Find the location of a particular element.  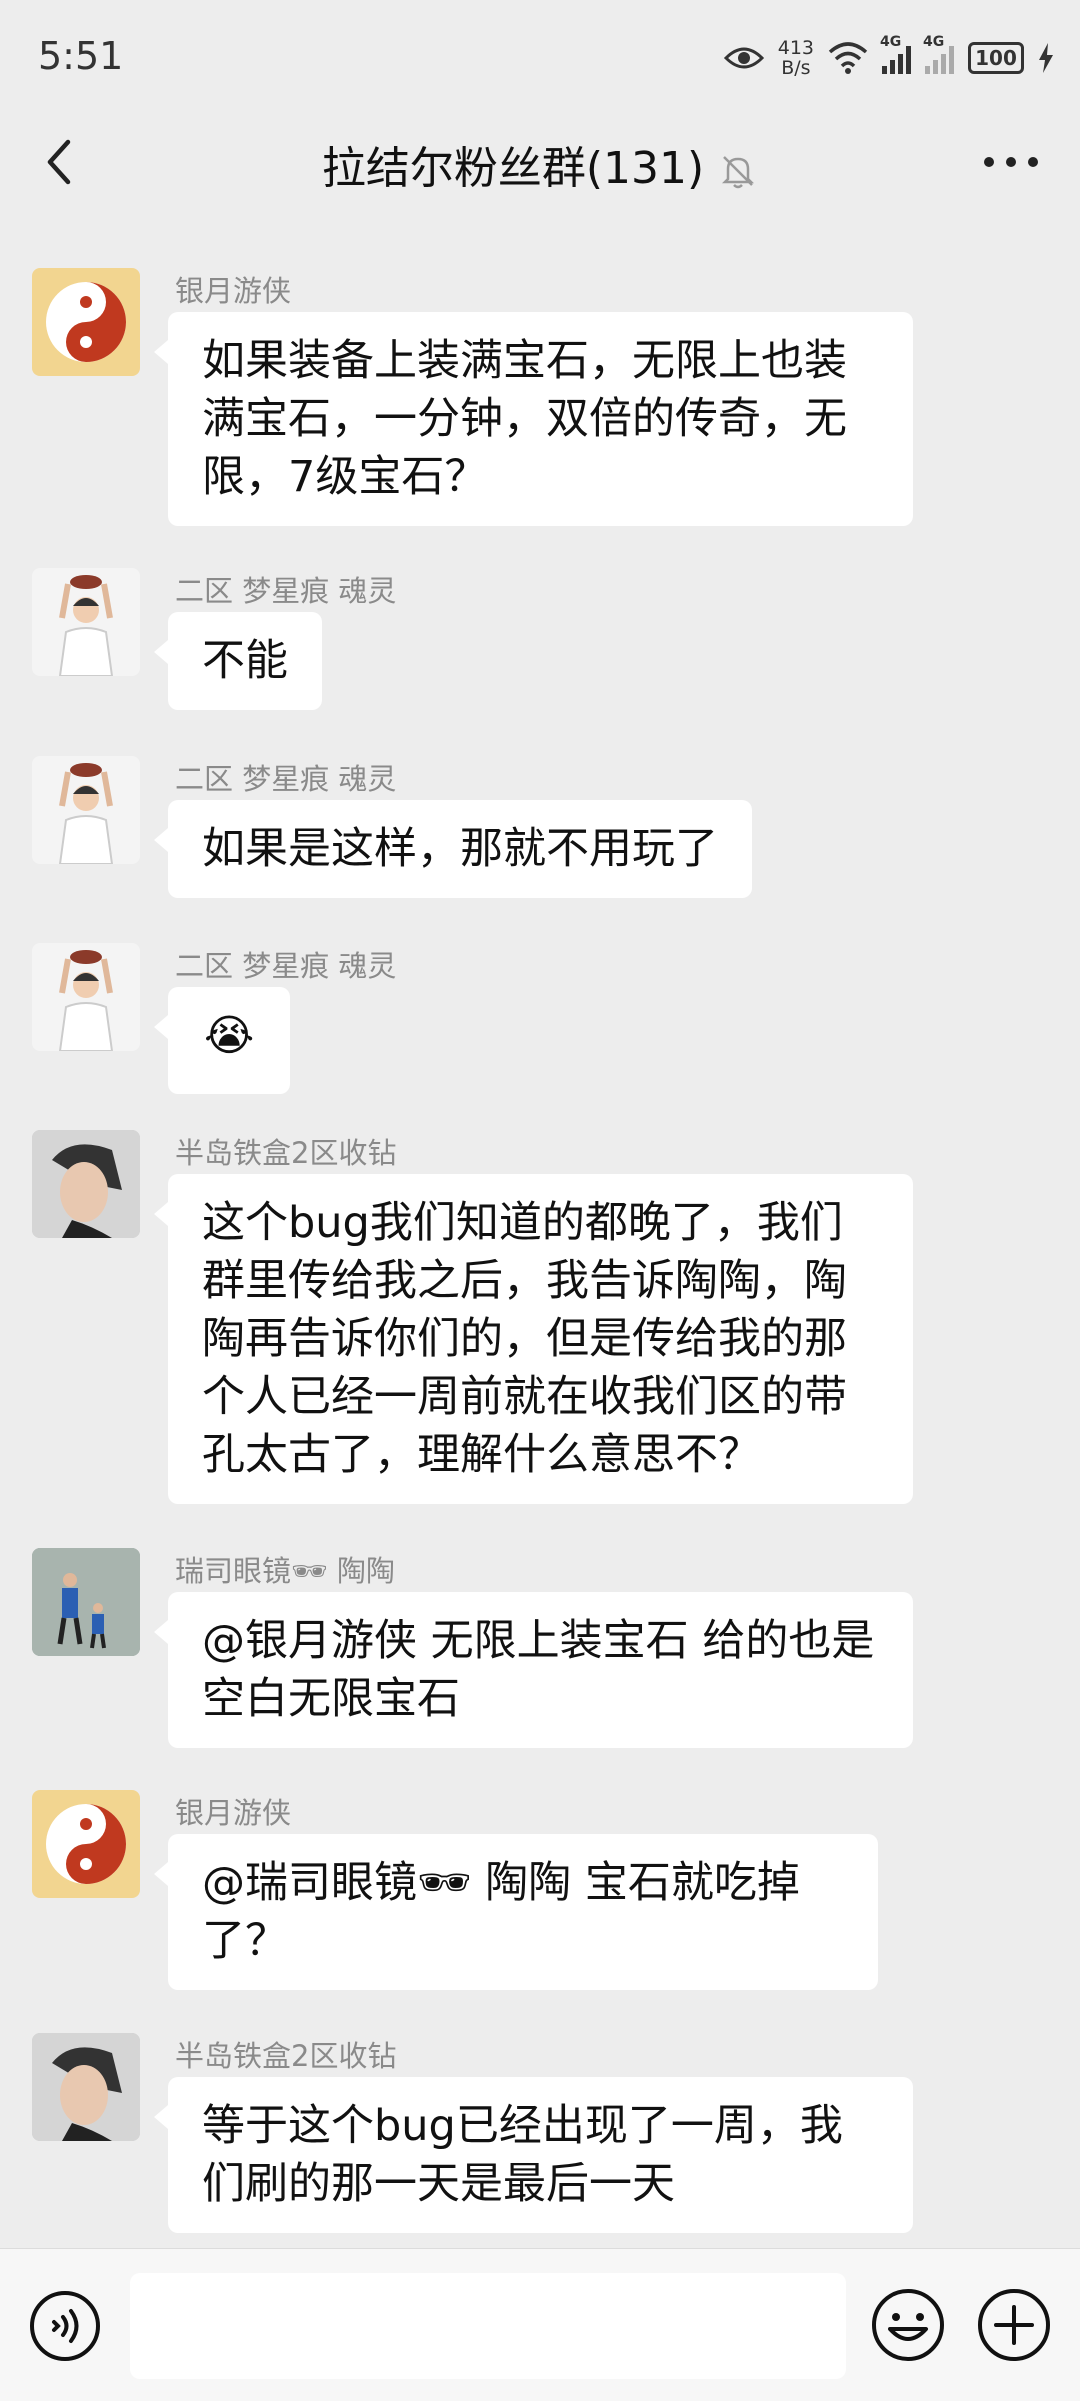

status-icons: 413 B/s 4G 4G 100 is located at coordinates (888, 58).